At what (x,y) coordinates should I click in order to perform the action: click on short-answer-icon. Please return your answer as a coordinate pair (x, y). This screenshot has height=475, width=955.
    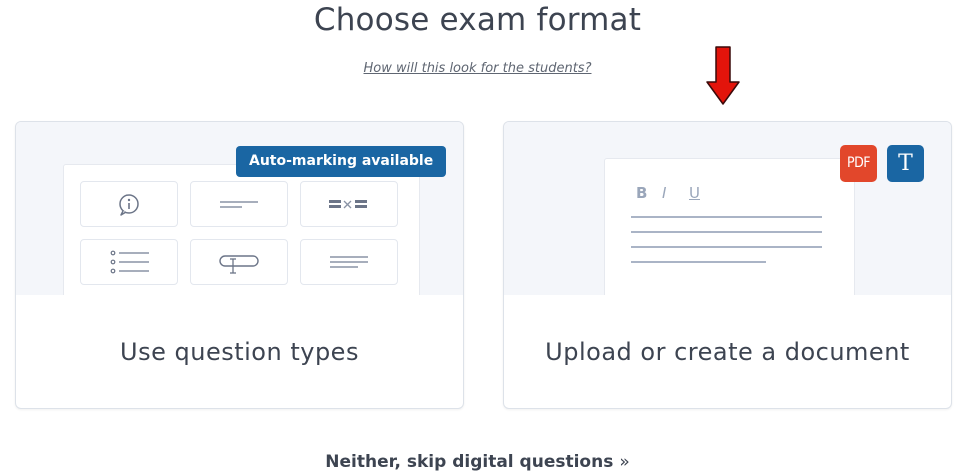
    Looking at the image, I should click on (239, 204).